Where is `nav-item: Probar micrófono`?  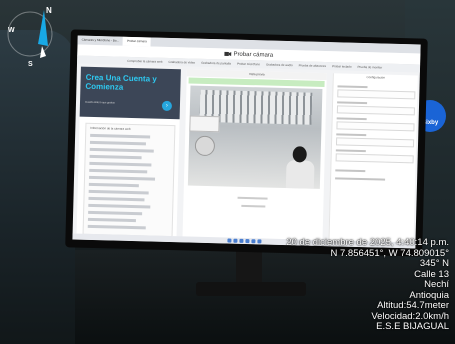
nav-item: Probar micrófono is located at coordinates (248, 64).